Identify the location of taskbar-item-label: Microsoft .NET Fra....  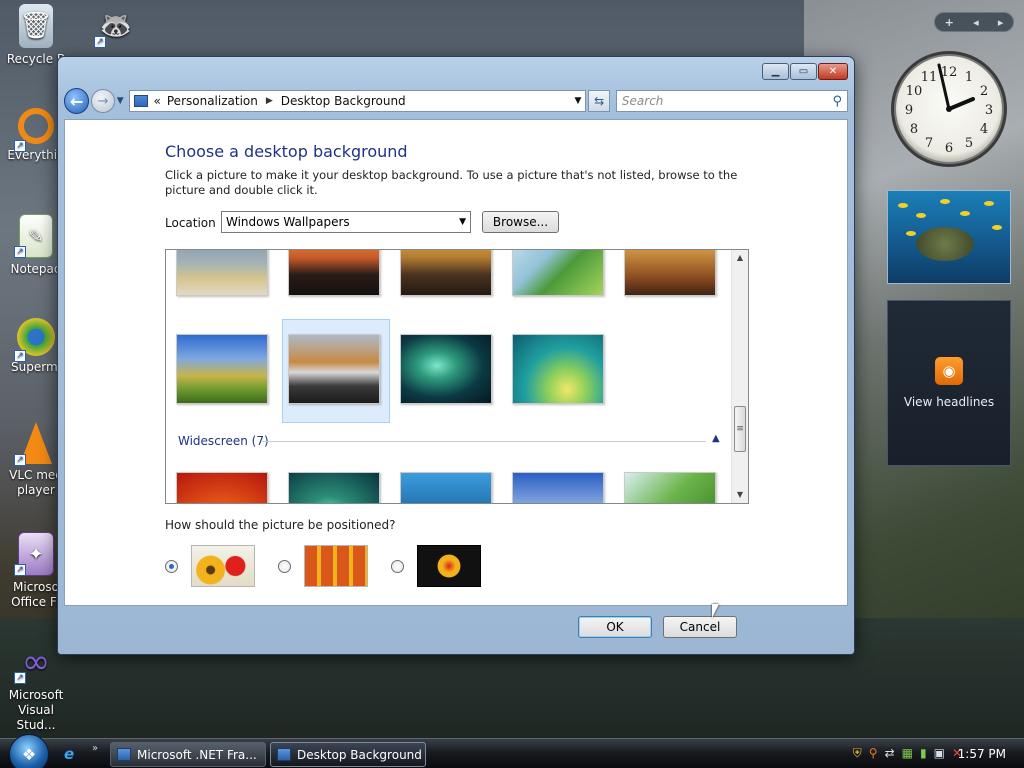
(197, 754).